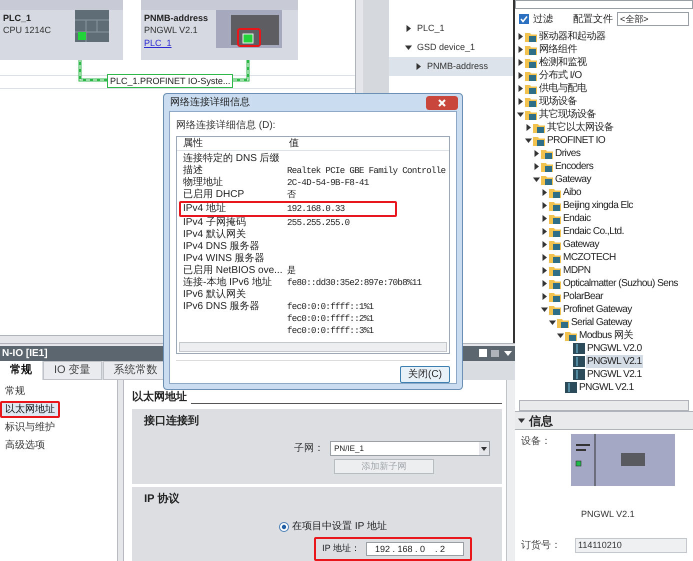 This screenshot has width=693, height=561. Describe the element at coordinates (604, 420) in the screenshot. I see `info-header: 信息` at that location.